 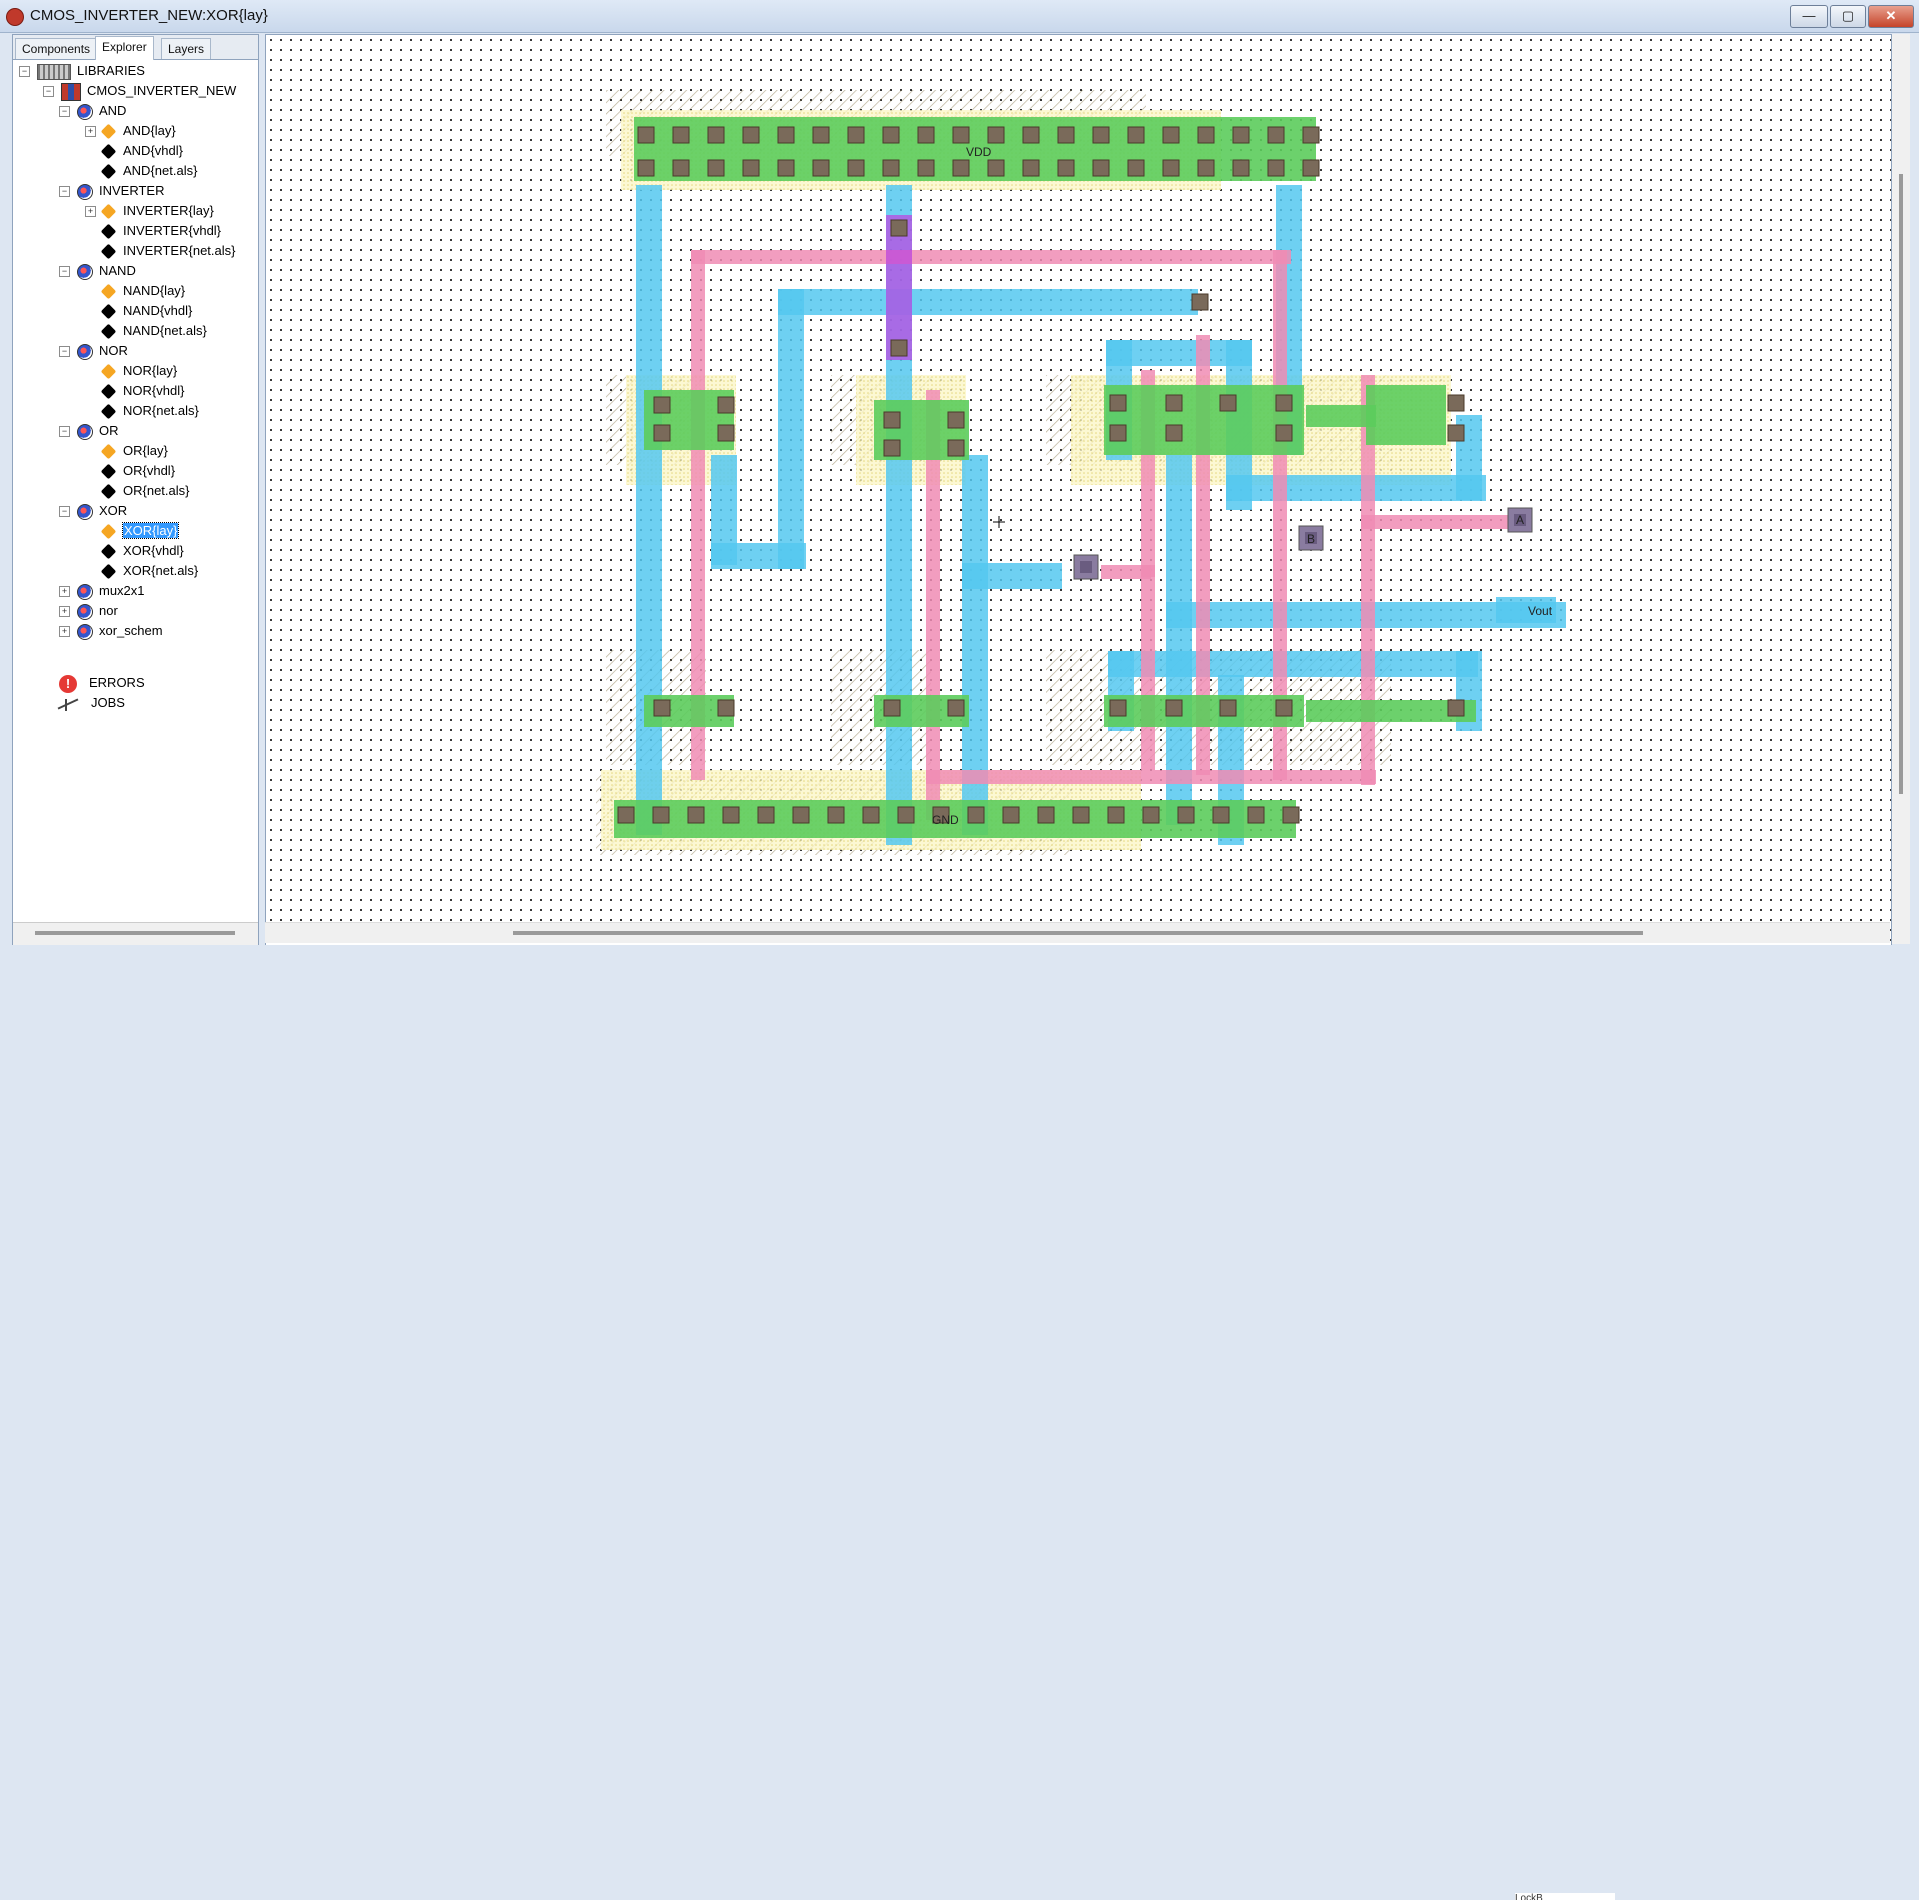 I want to click on vout-label: Vout, so click(x=1540, y=611).